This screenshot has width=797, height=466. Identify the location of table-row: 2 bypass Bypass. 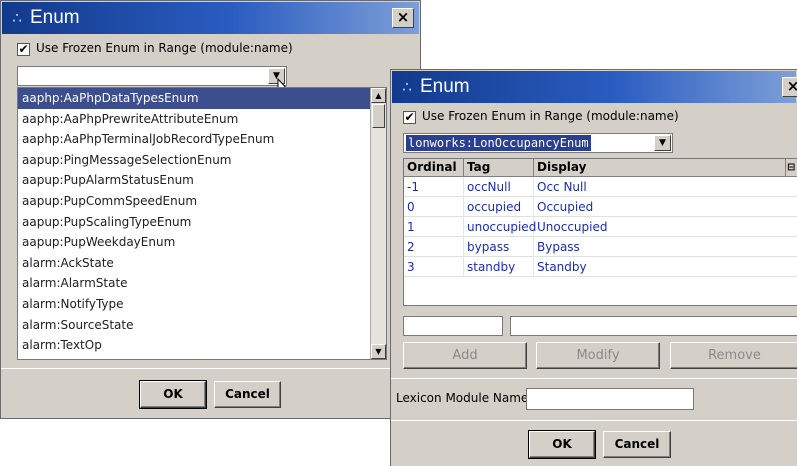
(600, 247).